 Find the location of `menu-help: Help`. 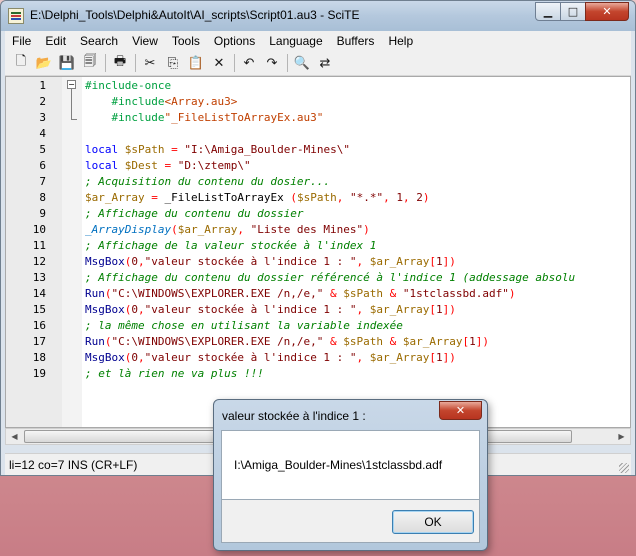

menu-help: Help is located at coordinates (400, 41).